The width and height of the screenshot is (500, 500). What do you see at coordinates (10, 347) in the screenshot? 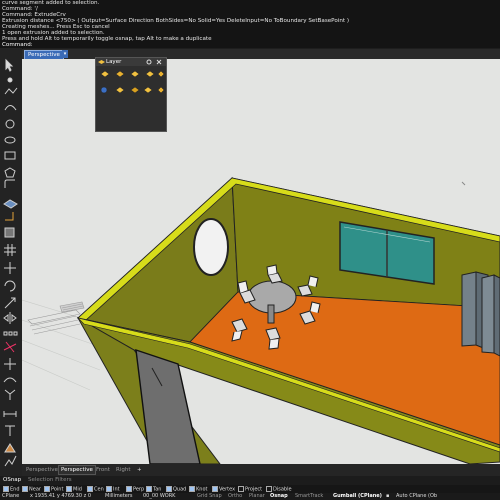
I see `trim-icon` at bounding box center [10, 347].